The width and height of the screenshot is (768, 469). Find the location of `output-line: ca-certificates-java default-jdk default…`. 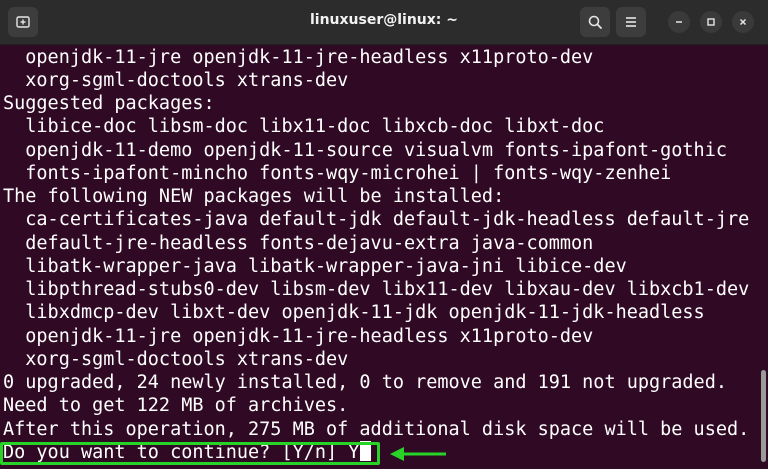

output-line: ca-certificates-java default-jdk default… is located at coordinates (376, 219).